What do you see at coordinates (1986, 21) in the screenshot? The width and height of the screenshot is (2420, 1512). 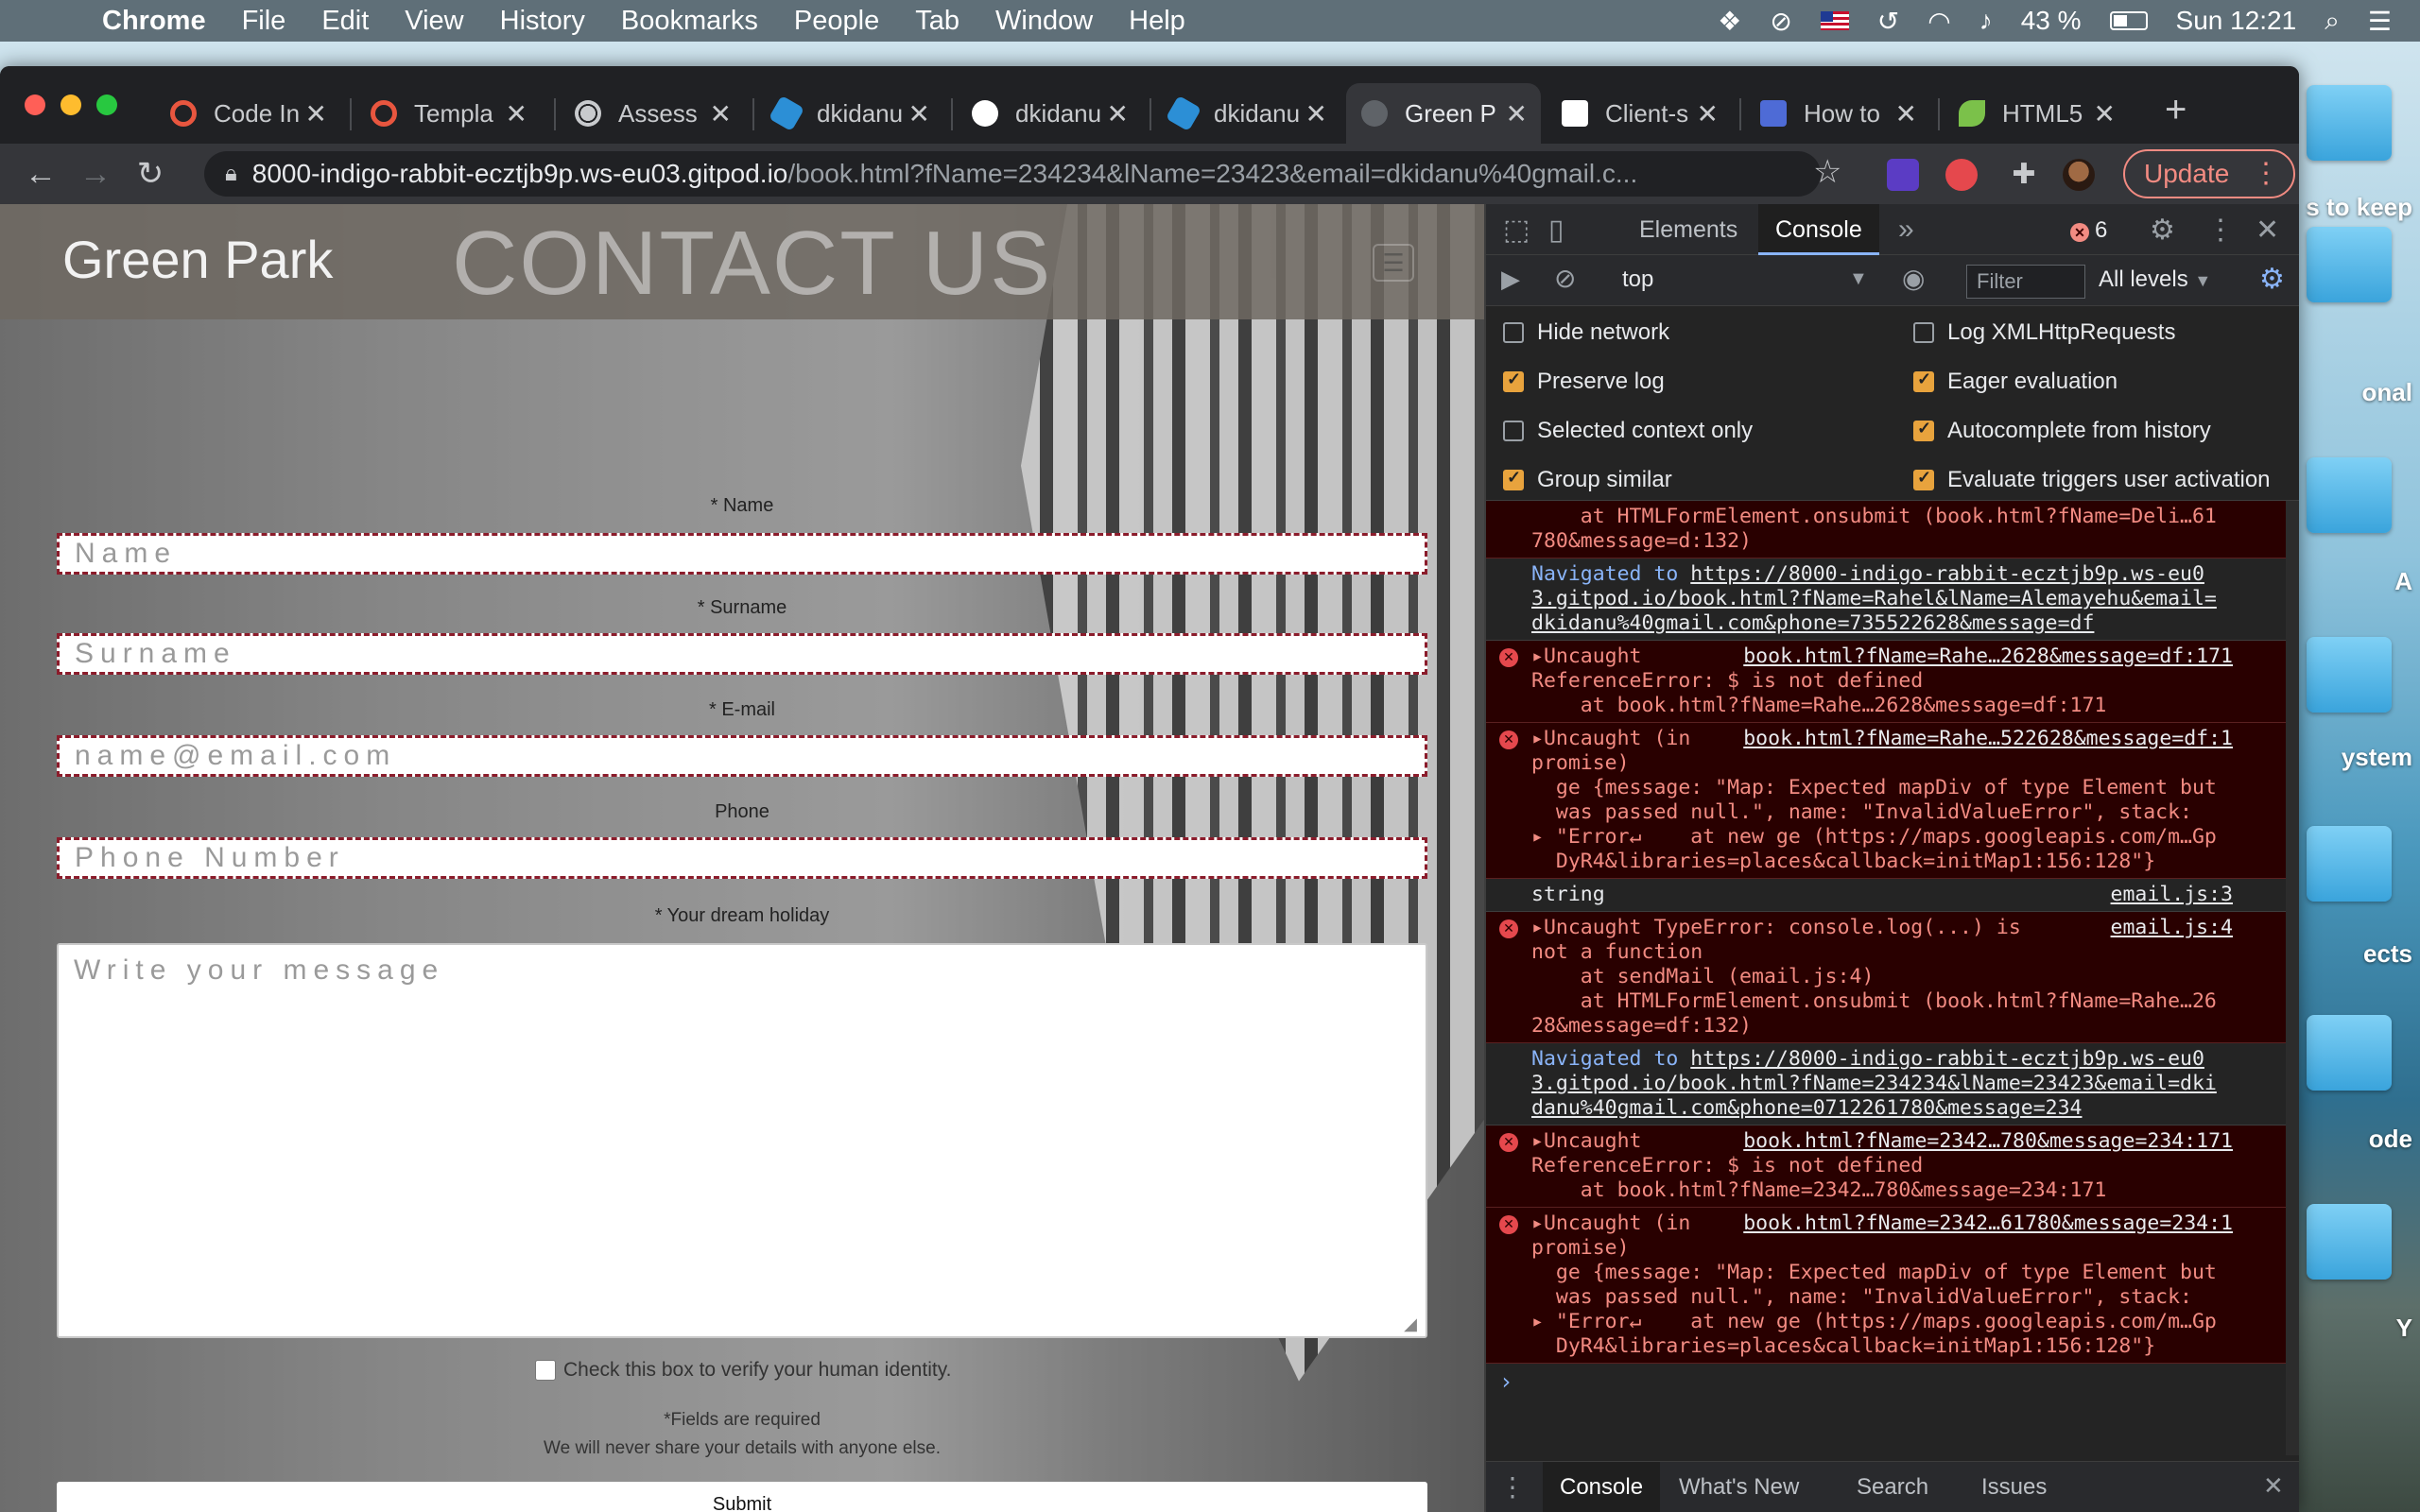 I see `volume-icon: ♪` at bounding box center [1986, 21].